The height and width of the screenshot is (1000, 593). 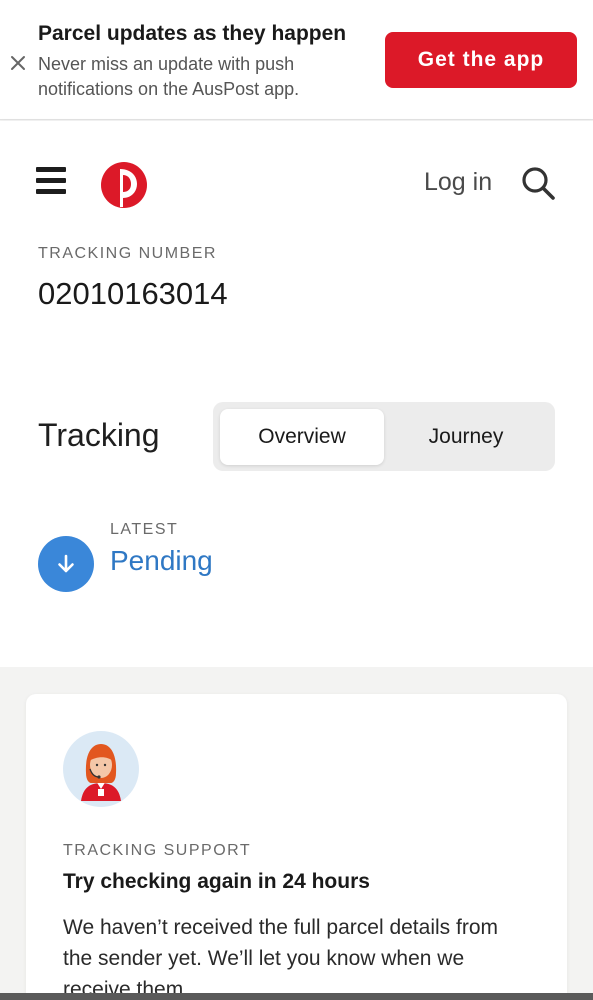 I want to click on arrow-down-icon, so click(x=66, y=563).